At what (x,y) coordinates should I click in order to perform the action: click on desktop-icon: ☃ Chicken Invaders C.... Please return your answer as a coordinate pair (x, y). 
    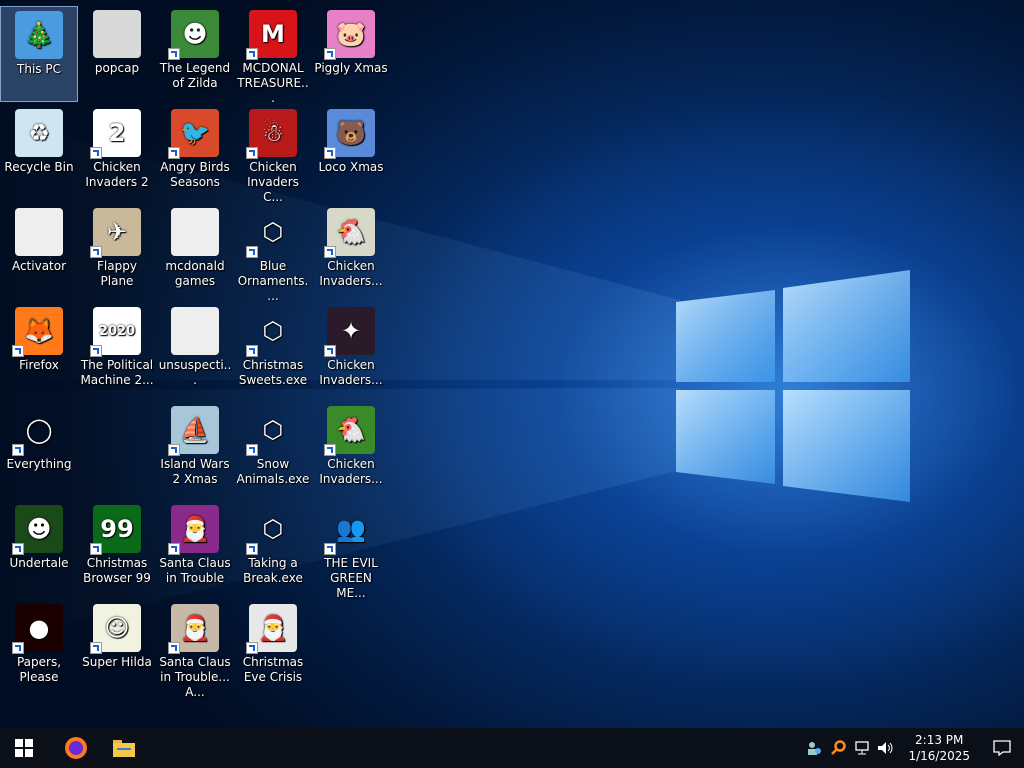
    Looking at the image, I should click on (273, 154).